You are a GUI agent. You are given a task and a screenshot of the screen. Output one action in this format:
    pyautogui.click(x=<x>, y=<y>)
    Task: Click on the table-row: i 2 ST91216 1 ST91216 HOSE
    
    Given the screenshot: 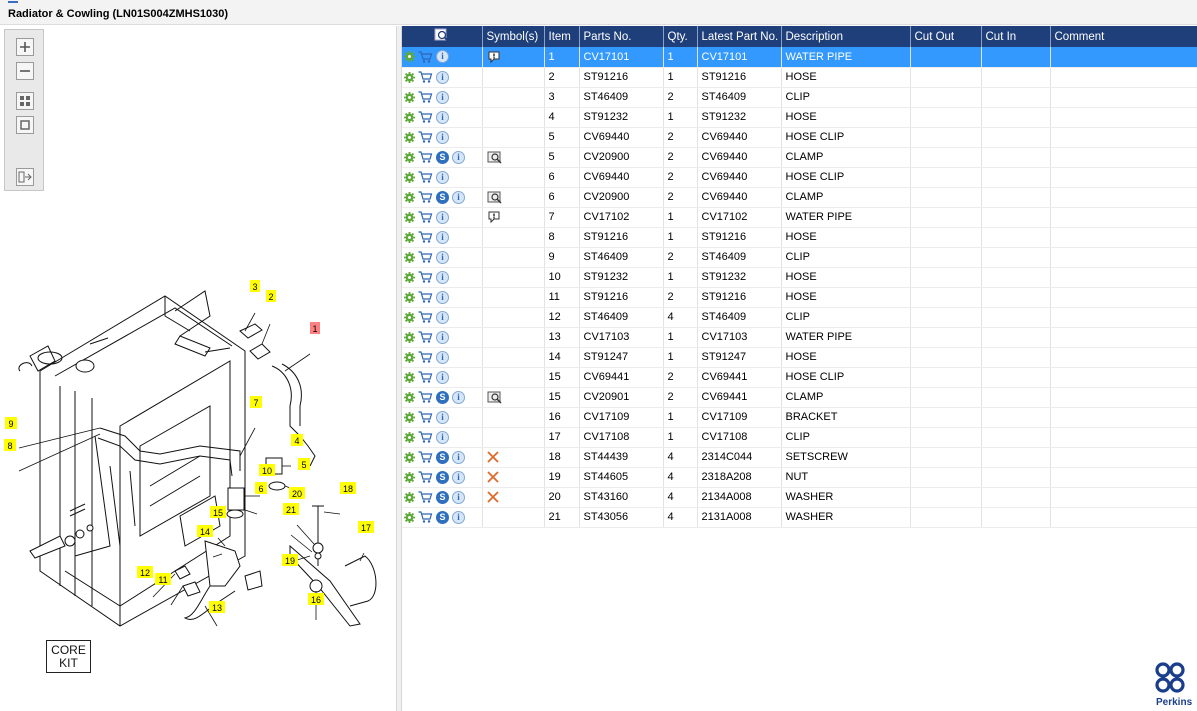 What is the action you would take?
    pyautogui.click(x=799, y=77)
    